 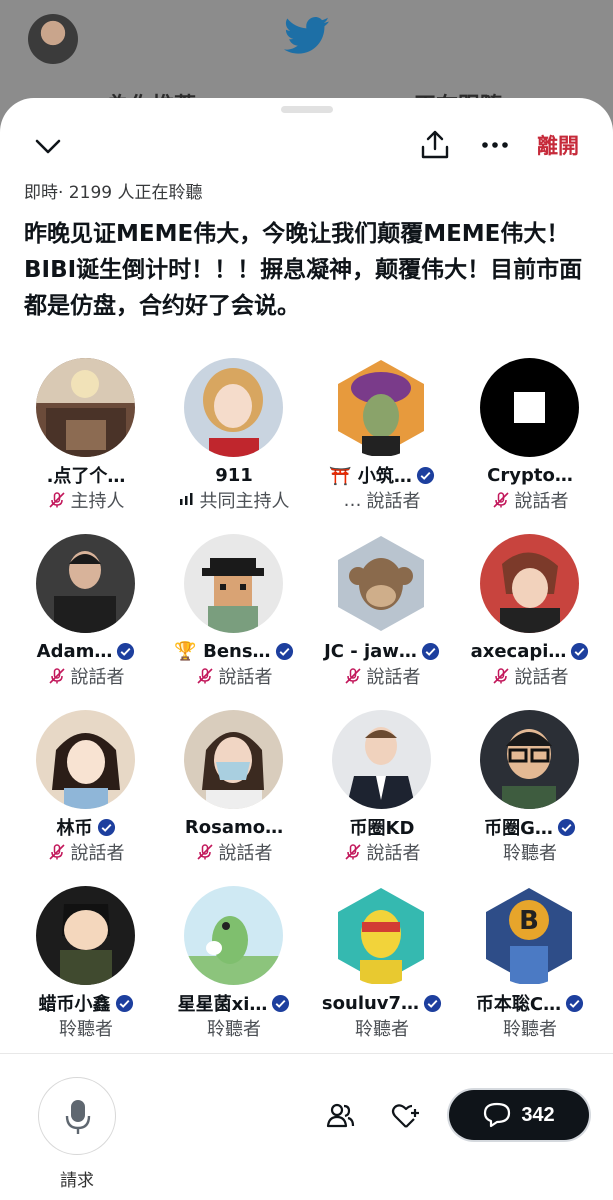 I want to click on svg-text: B, so click(x=529, y=921).